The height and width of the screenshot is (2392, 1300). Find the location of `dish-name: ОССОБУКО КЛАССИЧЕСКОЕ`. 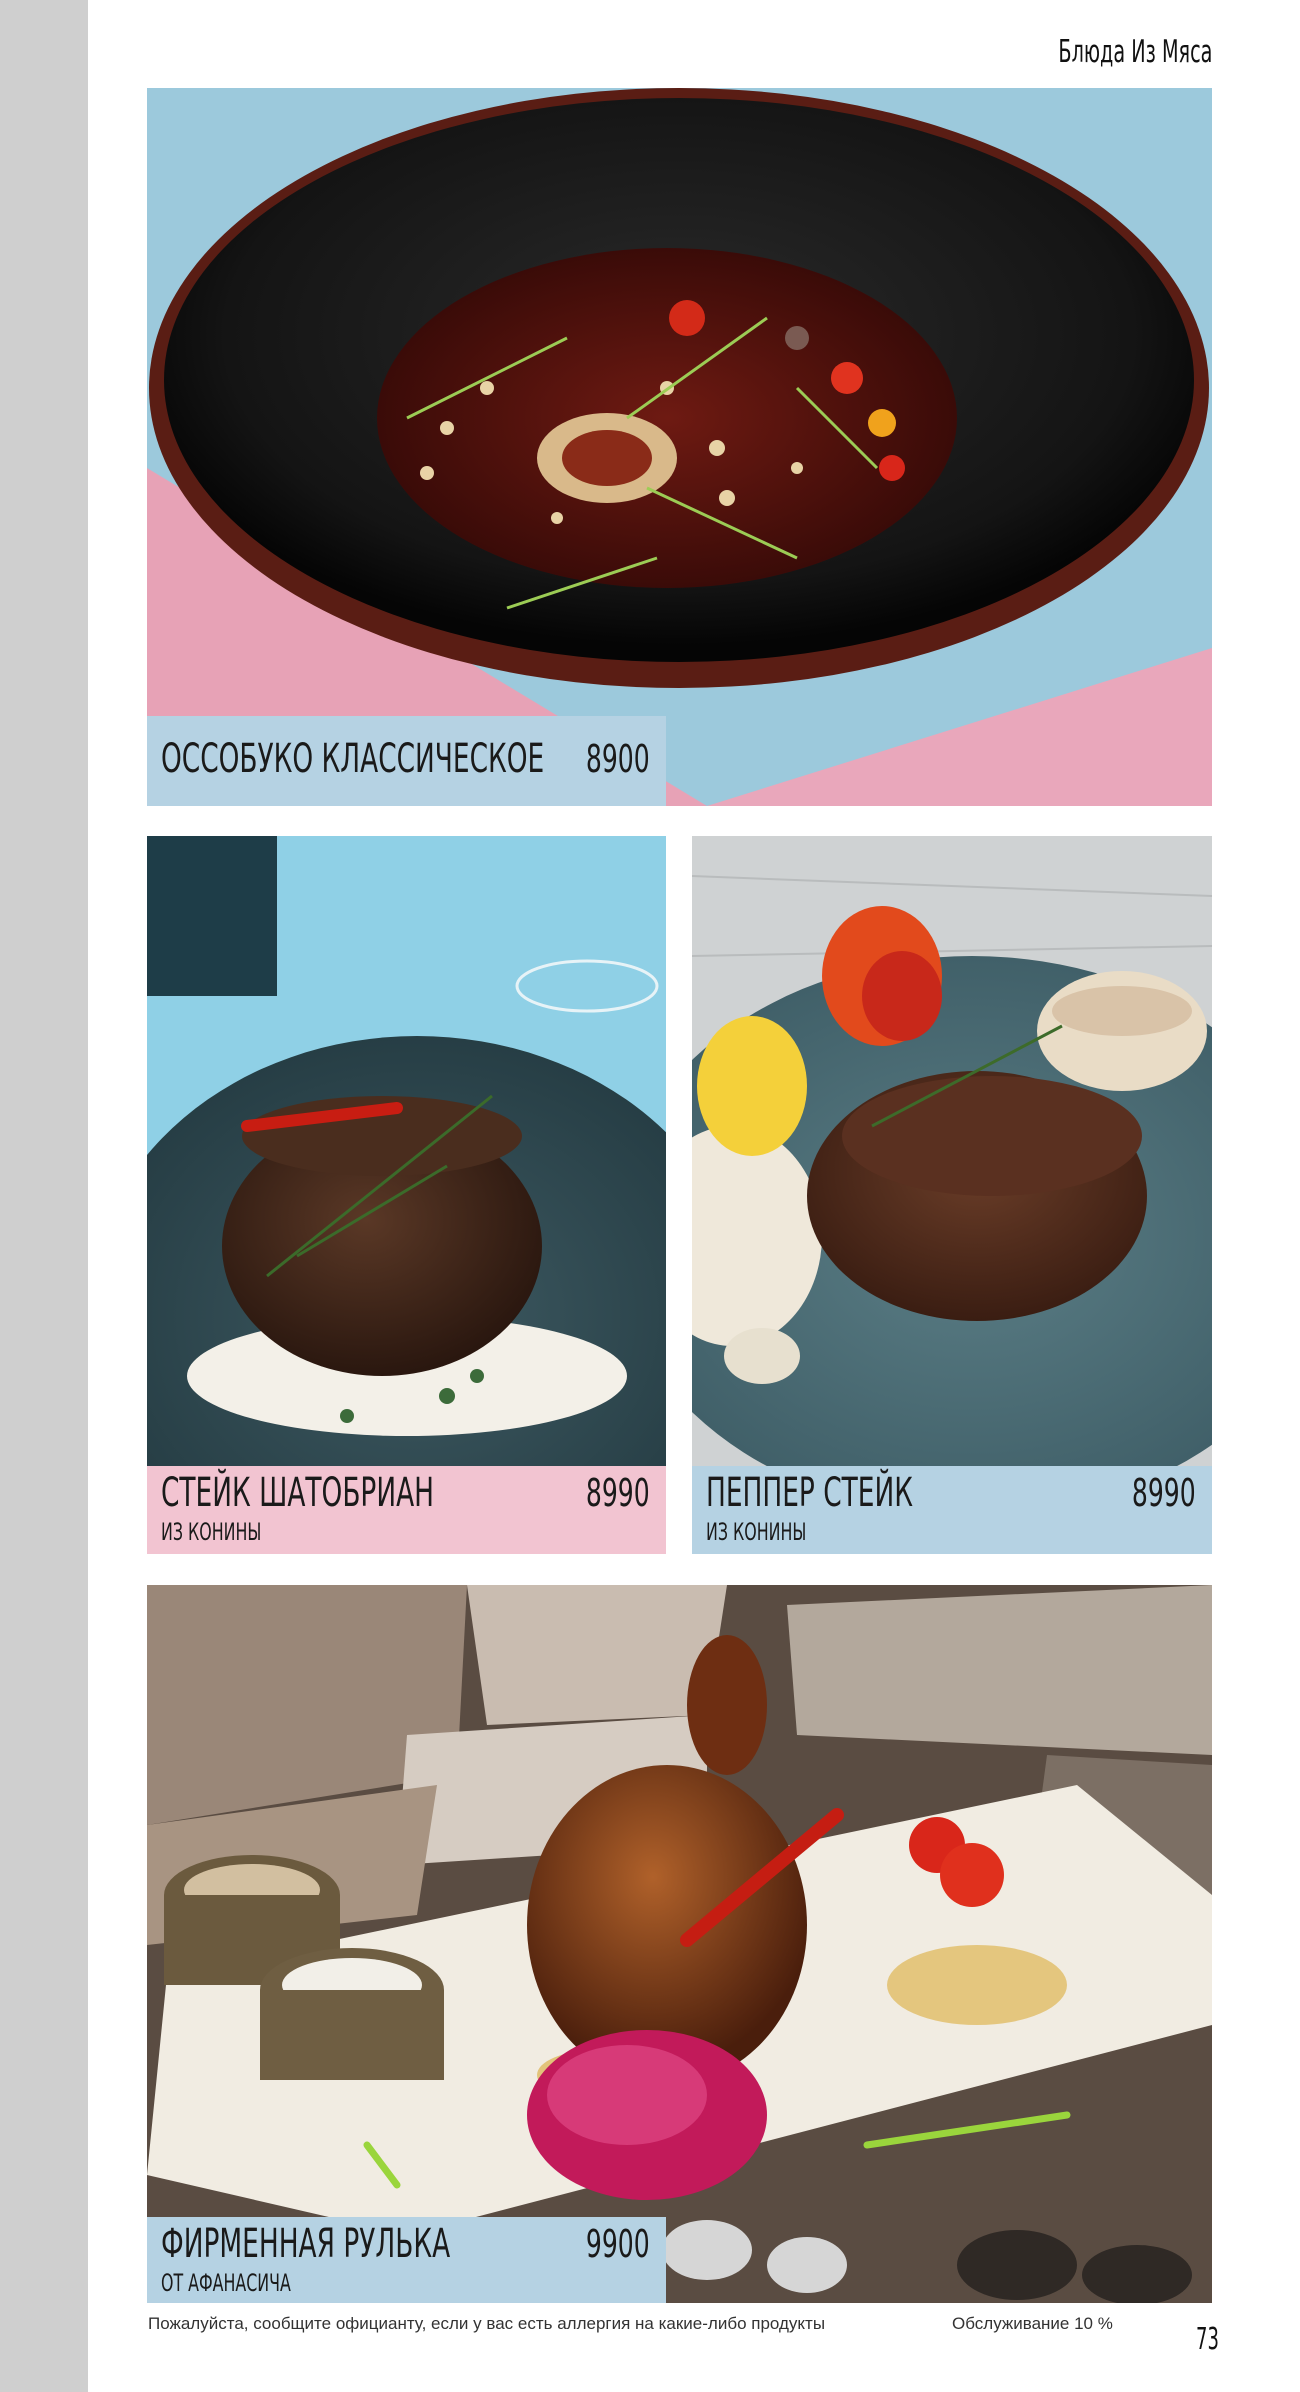

dish-name: ОССОБУКО КЛАССИЧЕСКОЕ is located at coordinates (353, 759).